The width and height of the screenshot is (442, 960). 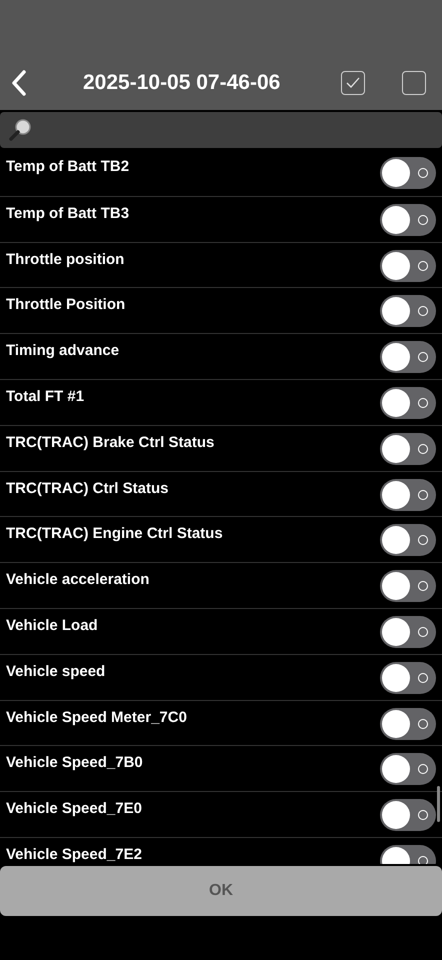 What do you see at coordinates (52, 626) in the screenshot?
I see `item-label: Vehicle Load` at bounding box center [52, 626].